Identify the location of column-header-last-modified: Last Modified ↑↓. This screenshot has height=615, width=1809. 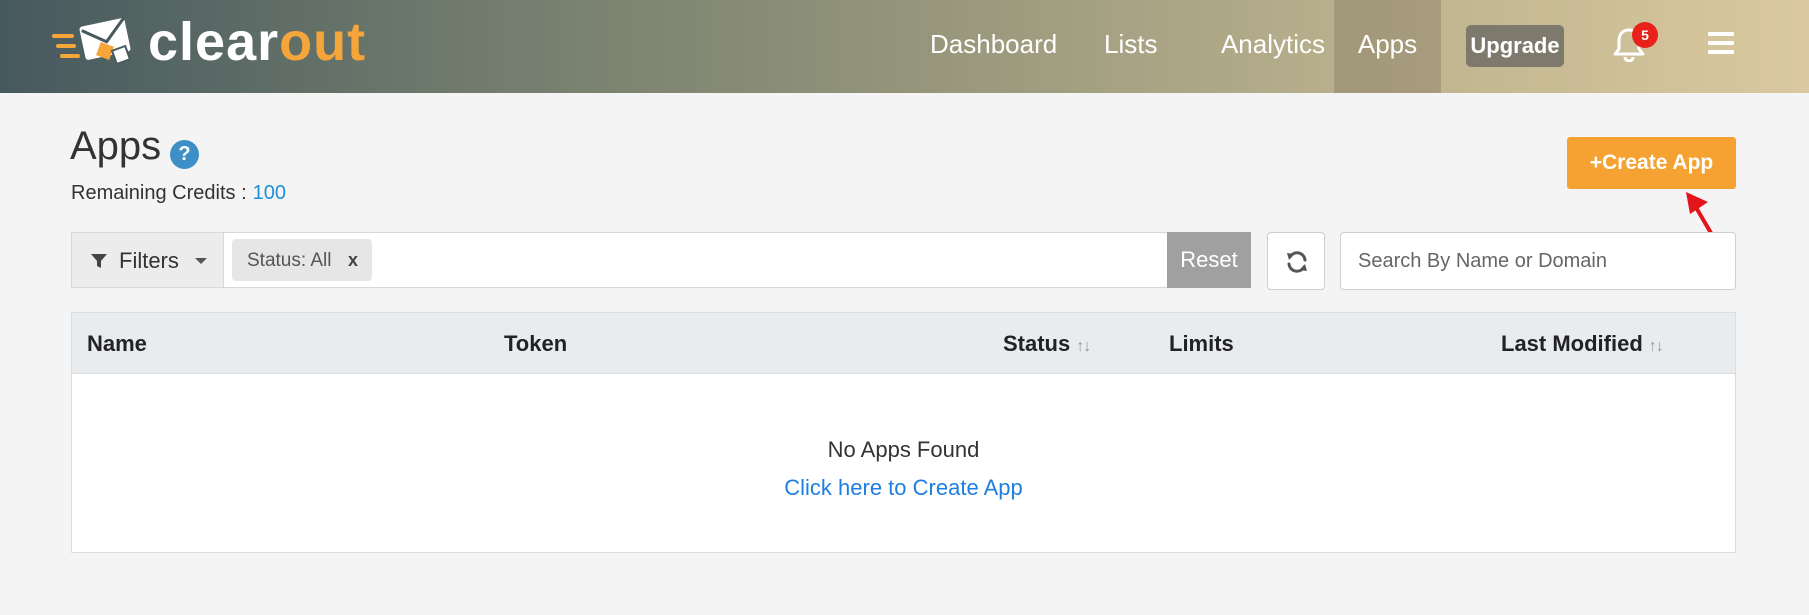
(1582, 344).